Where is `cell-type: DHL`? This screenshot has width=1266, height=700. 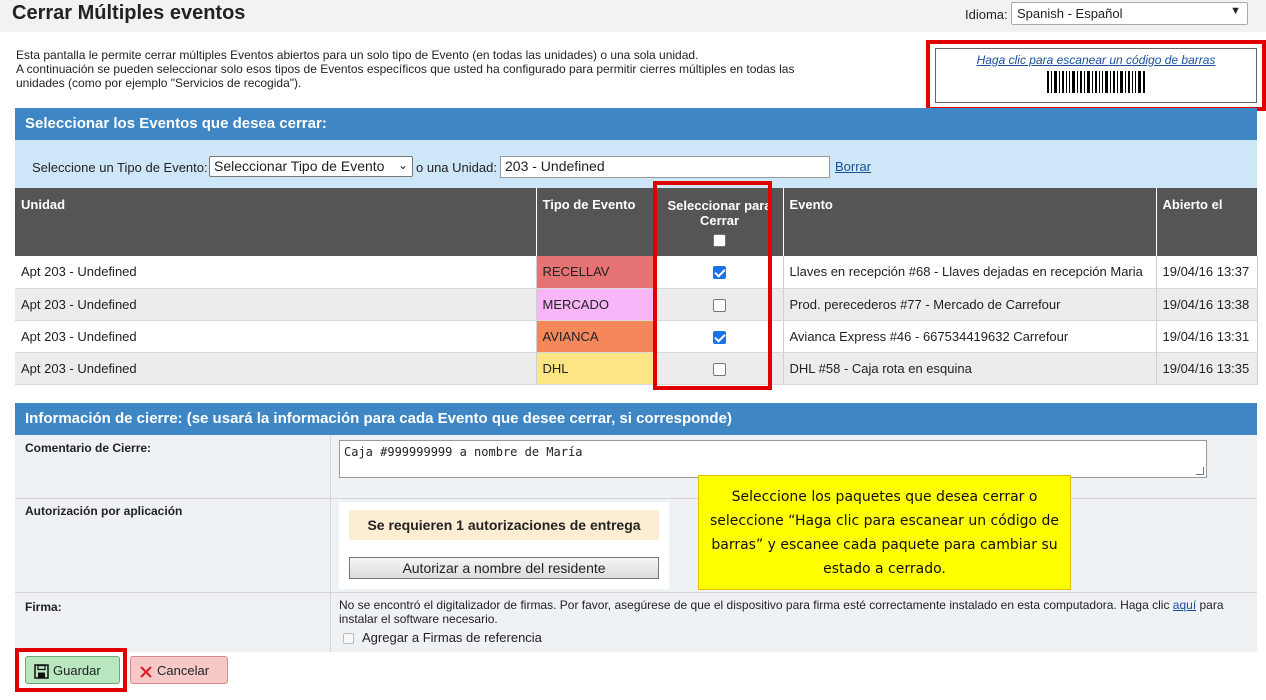 cell-type: DHL is located at coordinates (596, 368).